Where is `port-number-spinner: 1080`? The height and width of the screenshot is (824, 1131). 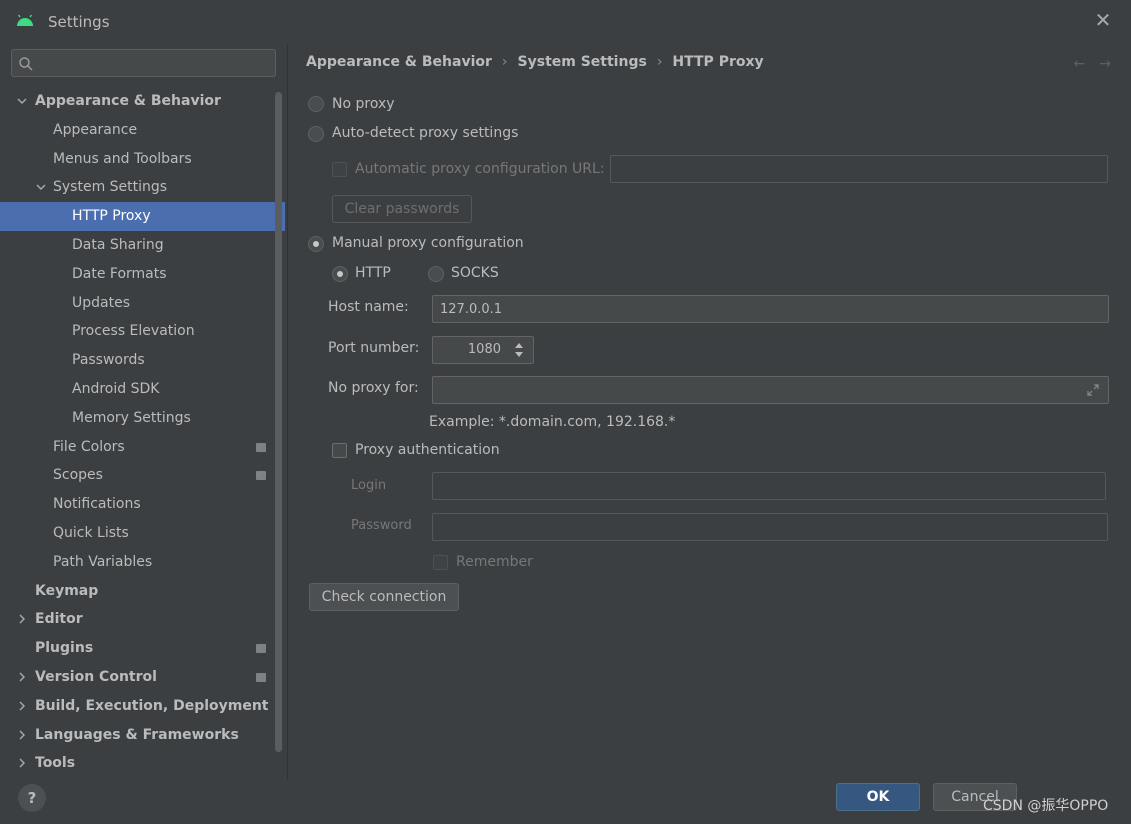
port-number-spinner: 1080 is located at coordinates (483, 350).